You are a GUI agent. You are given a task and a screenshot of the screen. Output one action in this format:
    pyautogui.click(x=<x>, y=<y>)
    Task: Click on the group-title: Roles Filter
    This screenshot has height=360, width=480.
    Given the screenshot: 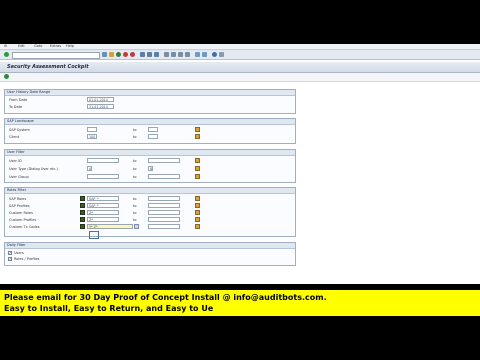 What is the action you would take?
    pyautogui.click(x=17, y=190)
    